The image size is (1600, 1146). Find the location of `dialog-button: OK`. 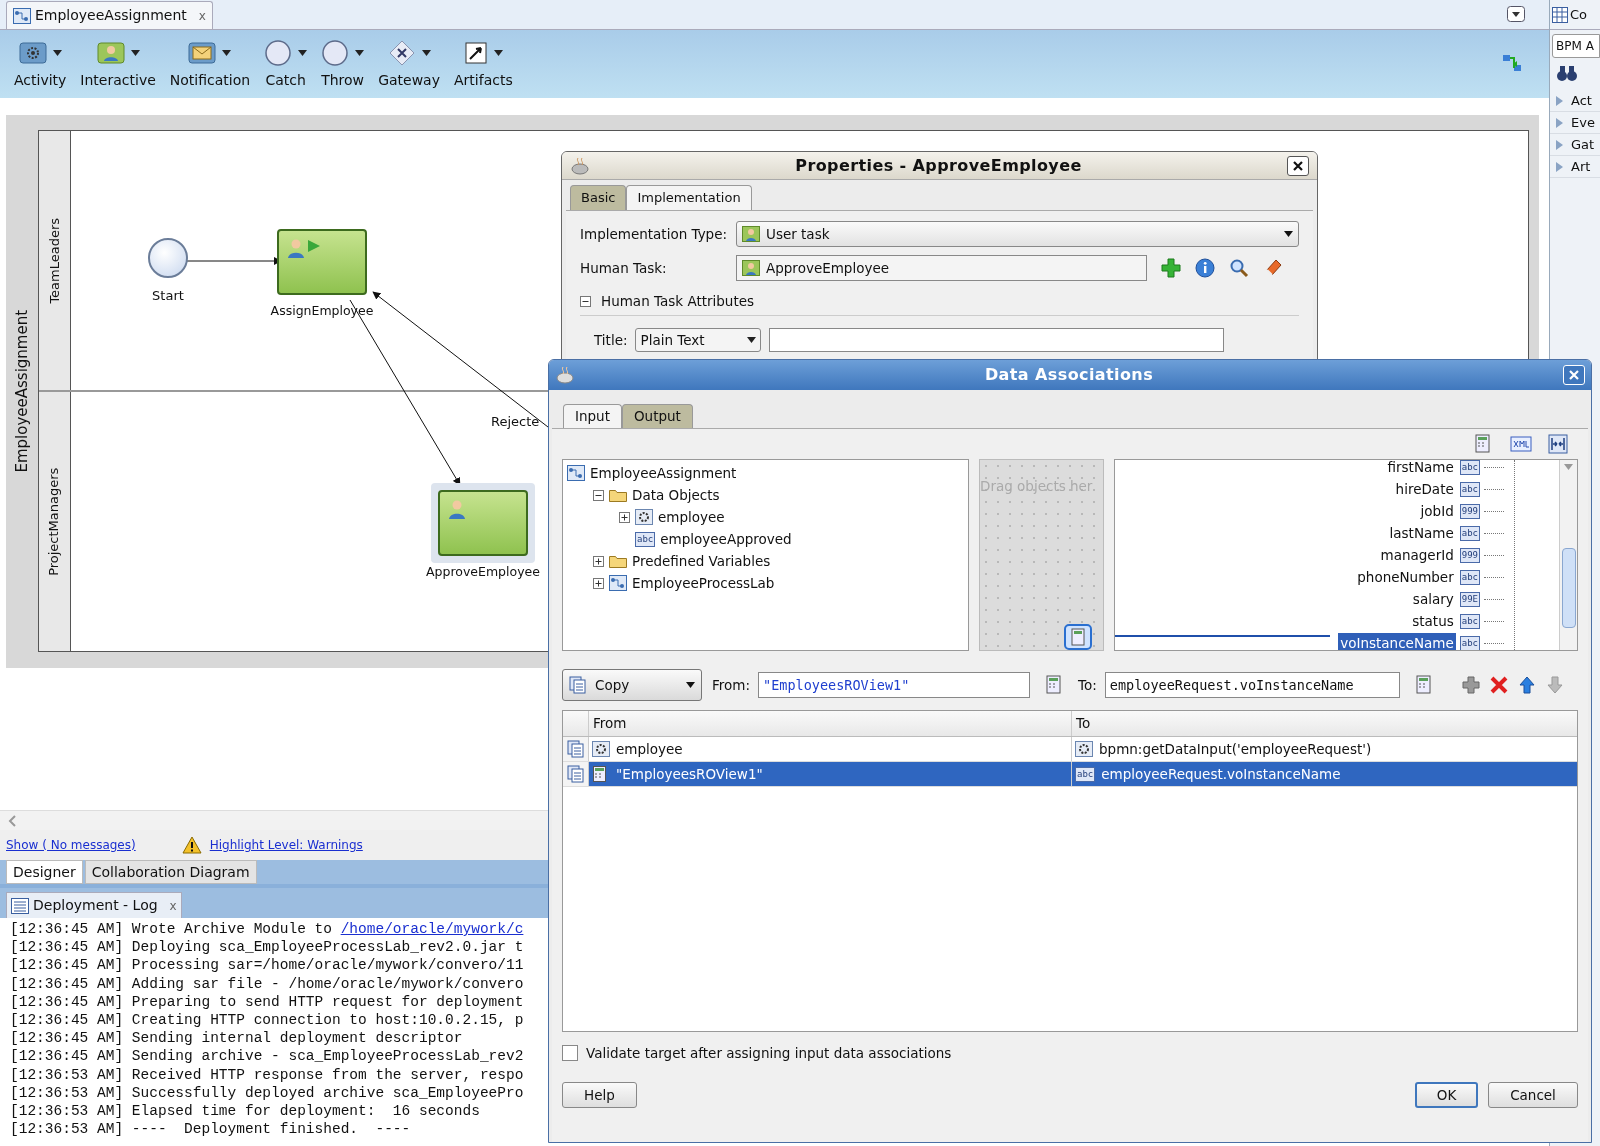

dialog-button: OK is located at coordinates (1446, 1095).